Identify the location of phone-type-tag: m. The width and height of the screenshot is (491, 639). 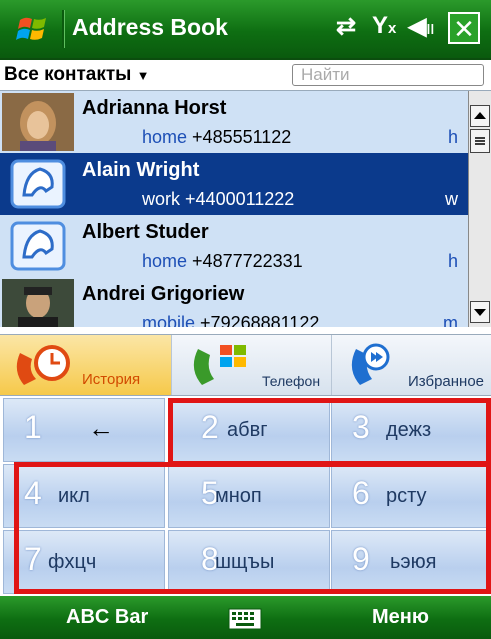
(450, 320).